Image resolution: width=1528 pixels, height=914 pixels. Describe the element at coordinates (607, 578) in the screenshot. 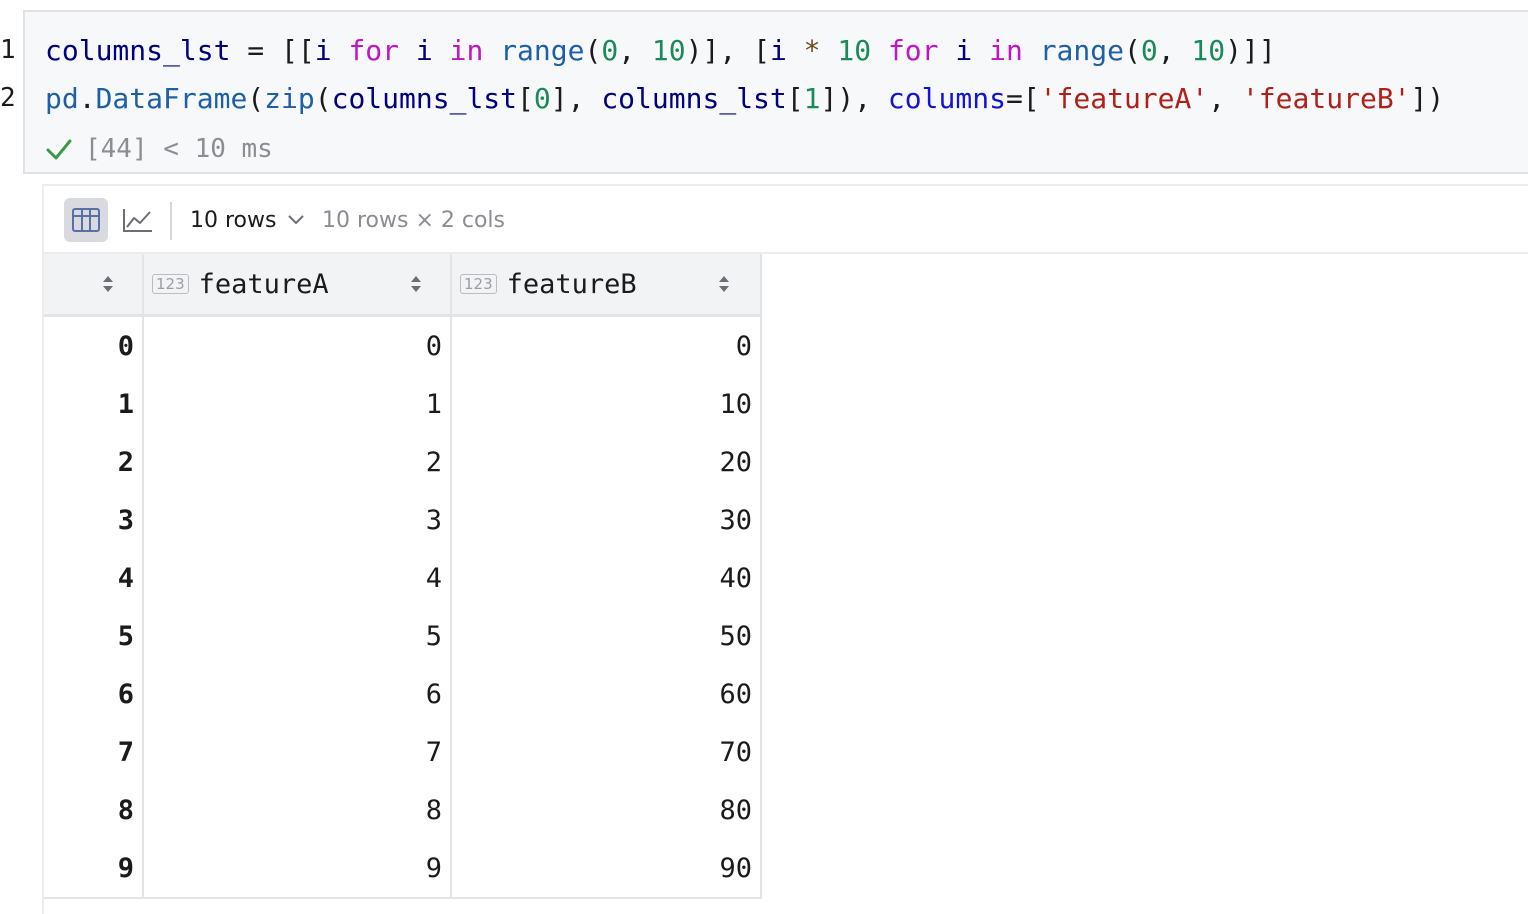

I see `table-cell: 40` at that location.